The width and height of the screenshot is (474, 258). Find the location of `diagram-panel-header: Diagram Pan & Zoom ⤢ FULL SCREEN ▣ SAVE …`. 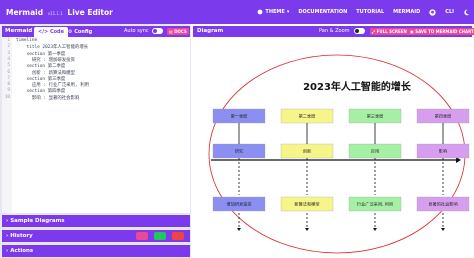

diagram-panel-header: Diagram Pan & Zoom ⤢ FULL SCREEN ▣ SAVE … is located at coordinates (333, 31).